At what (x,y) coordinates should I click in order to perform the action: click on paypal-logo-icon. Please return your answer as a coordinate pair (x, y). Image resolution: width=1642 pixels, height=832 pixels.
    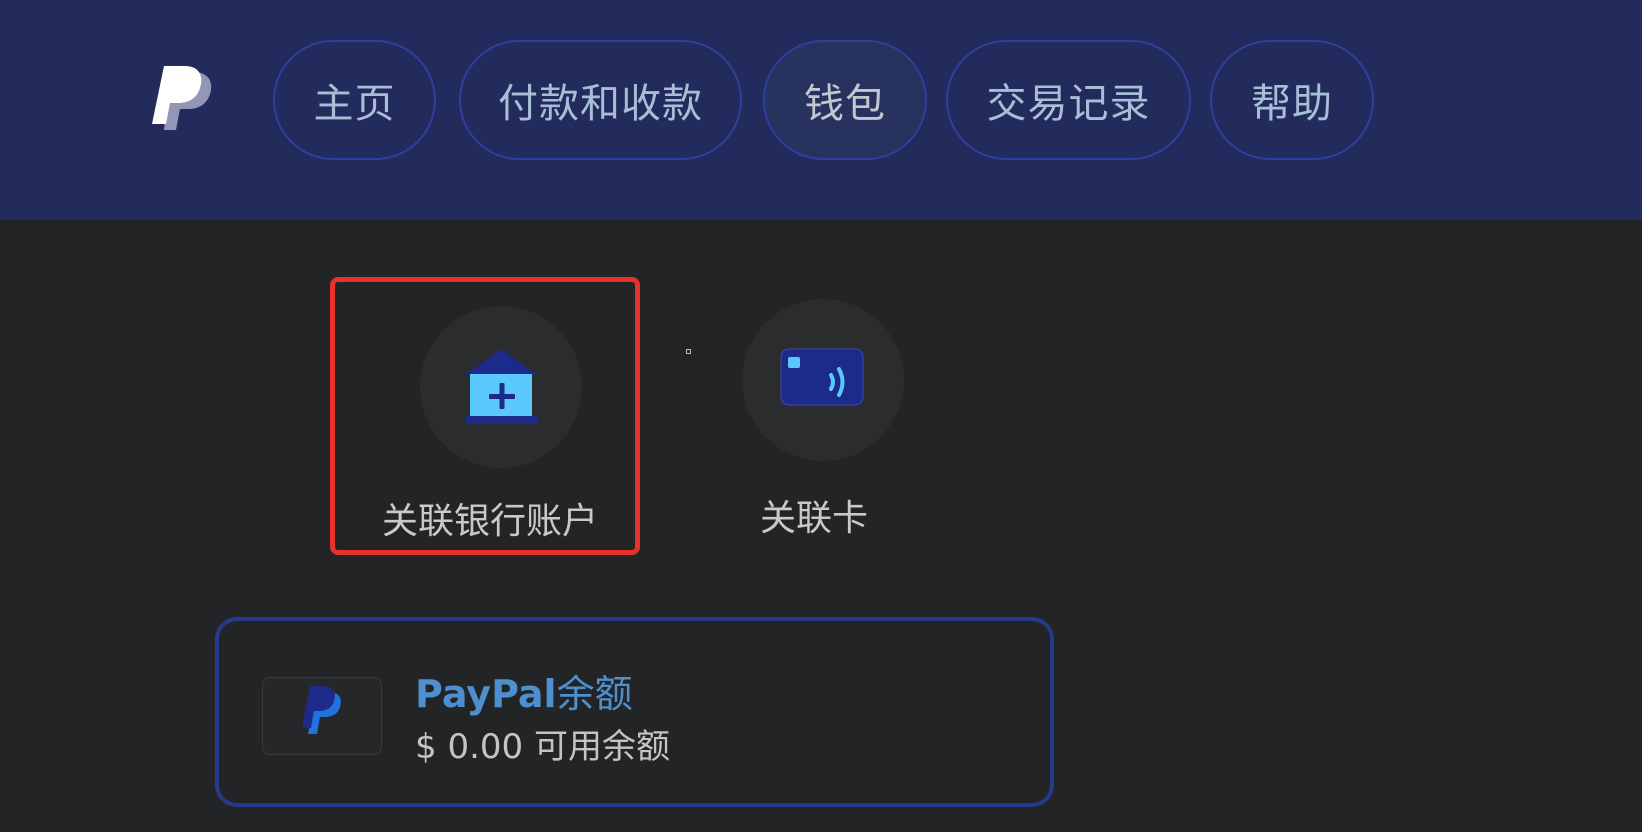
    Looking at the image, I should click on (184, 103).